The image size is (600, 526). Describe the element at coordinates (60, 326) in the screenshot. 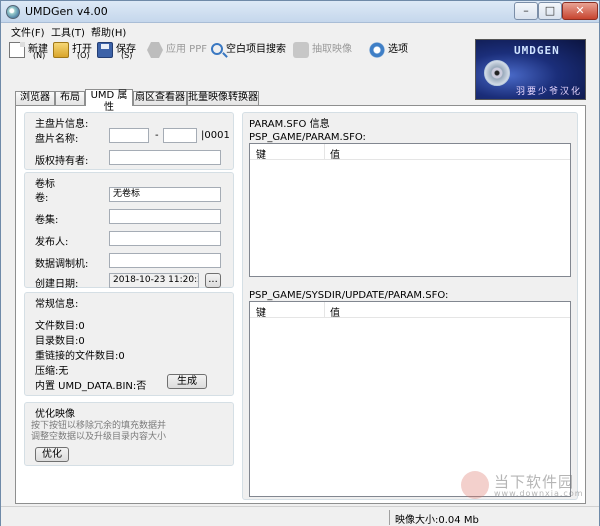

I see `file-count: 文件数目:0` at that location.